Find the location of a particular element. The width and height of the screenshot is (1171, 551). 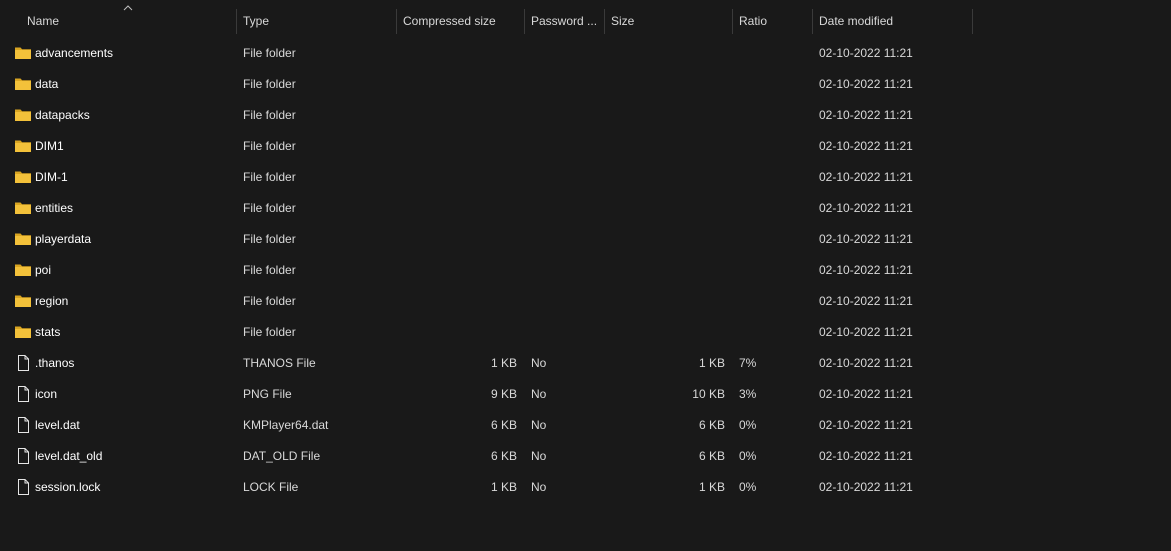

item-ratio: 3% is located at coordinates (748, 394).